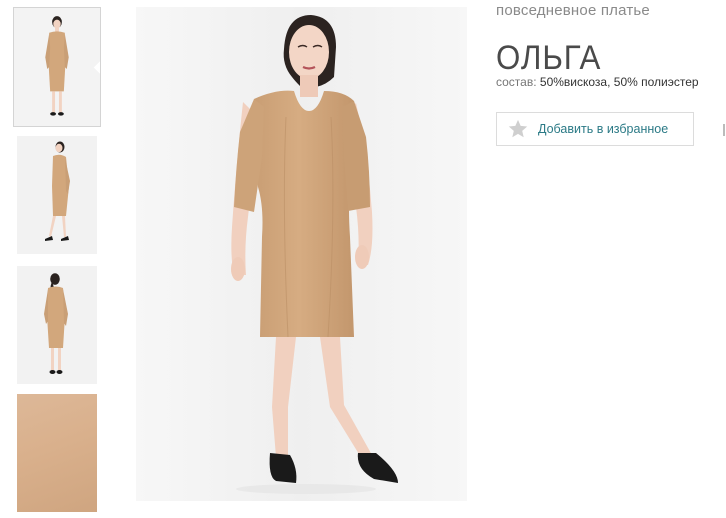  I want to click on thumbnail-front-image, so click(57, 67).